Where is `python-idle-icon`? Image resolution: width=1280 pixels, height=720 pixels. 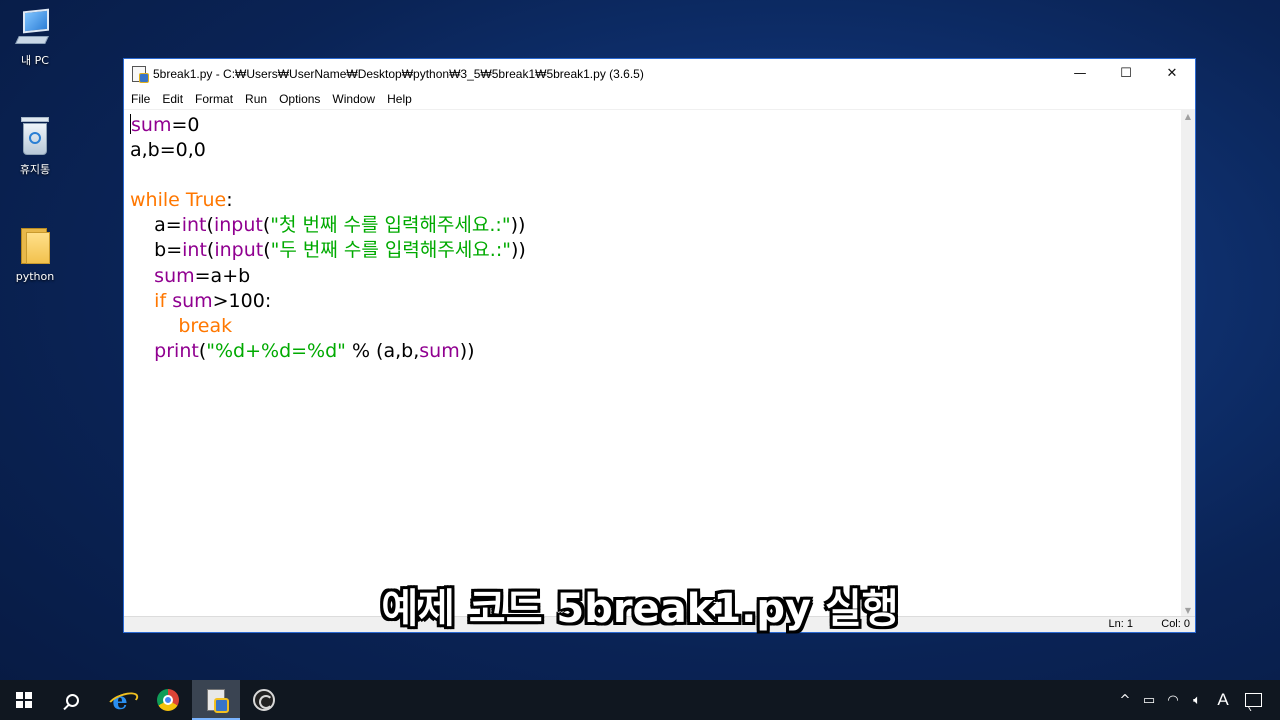 python-idle-icon is located at coordinates (218, 701).